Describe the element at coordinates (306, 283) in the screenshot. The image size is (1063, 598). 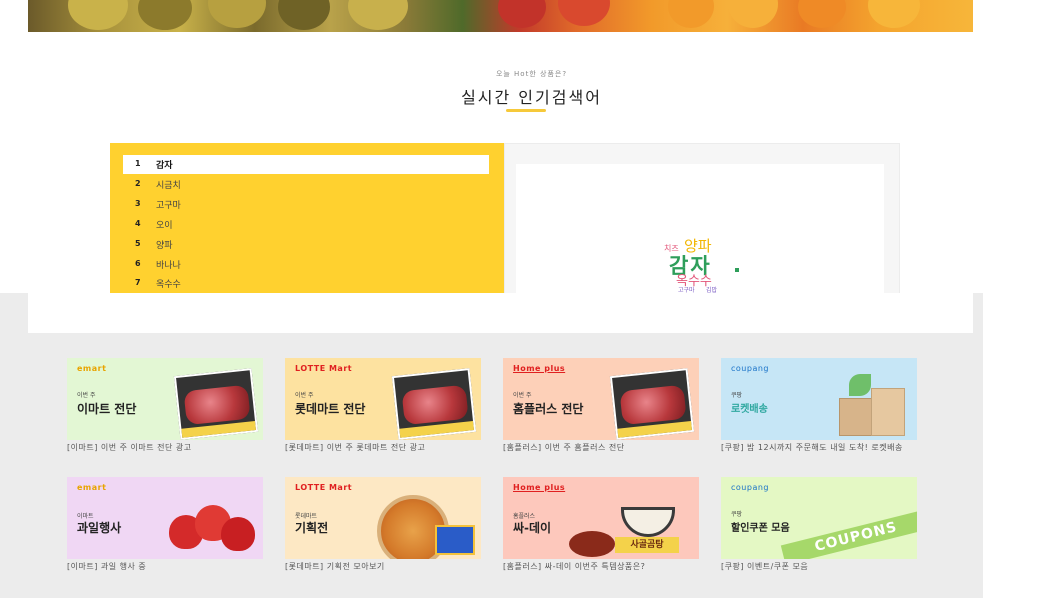
I see `rank-item-7: 7 옥수수` at that location.